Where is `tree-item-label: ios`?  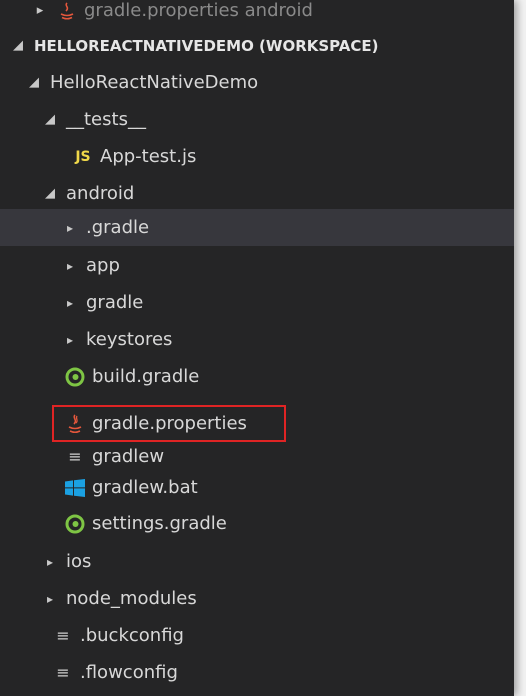
tree-item-label: ios is located at coordinates (79, 561).